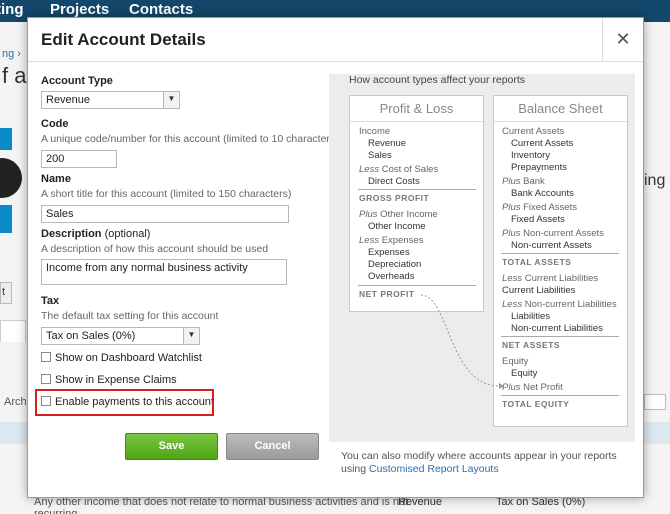  I want to click on dashboard-watchlist-option: Show on Dashboard Watchlist, so click(121, 358).